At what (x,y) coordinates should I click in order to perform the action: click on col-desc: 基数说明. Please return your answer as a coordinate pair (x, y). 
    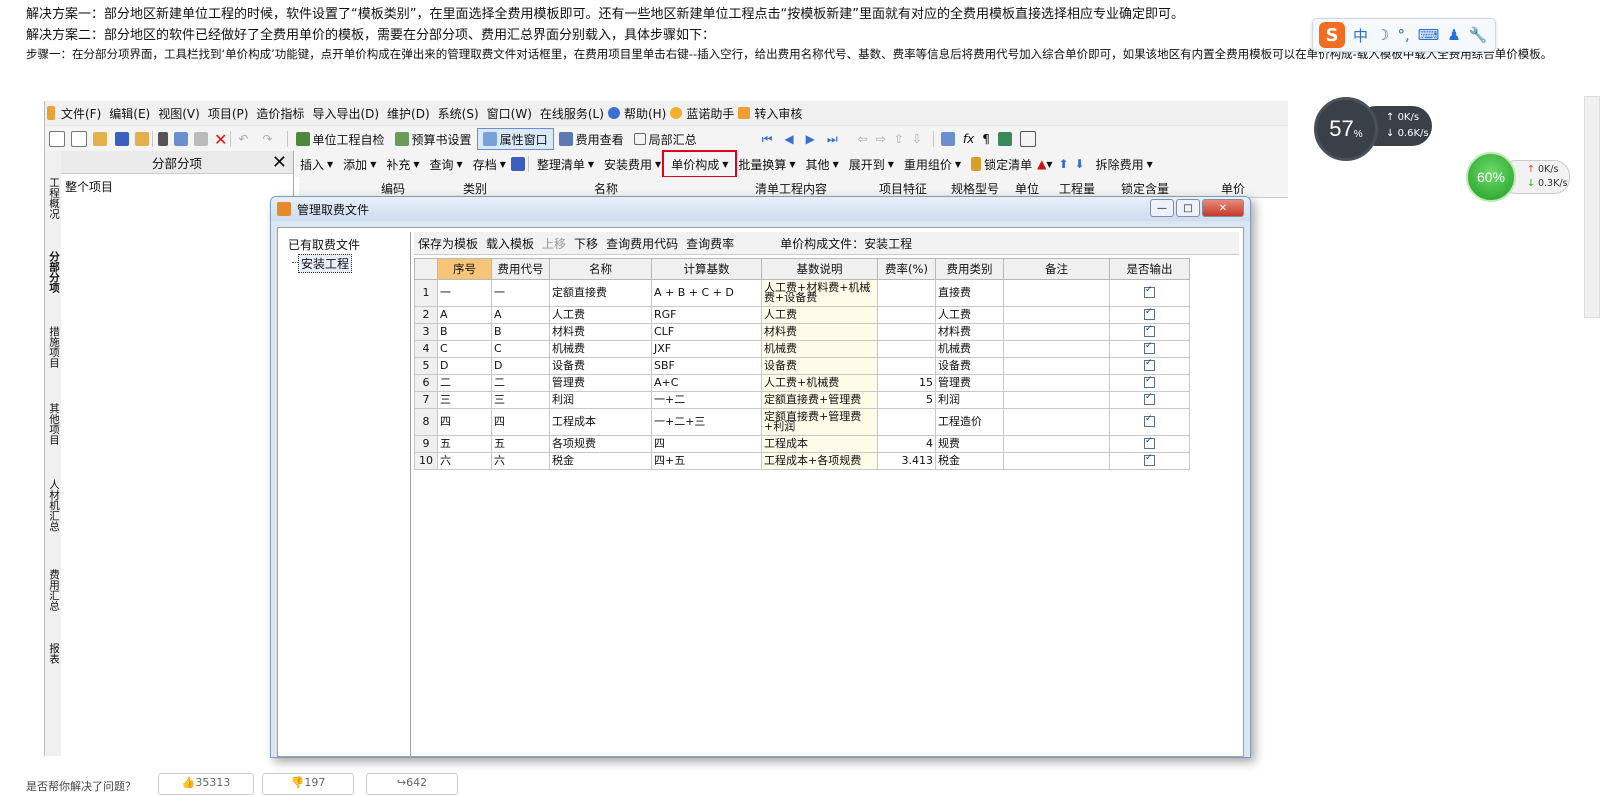
    Looking at the image, I should click on (819, 269).